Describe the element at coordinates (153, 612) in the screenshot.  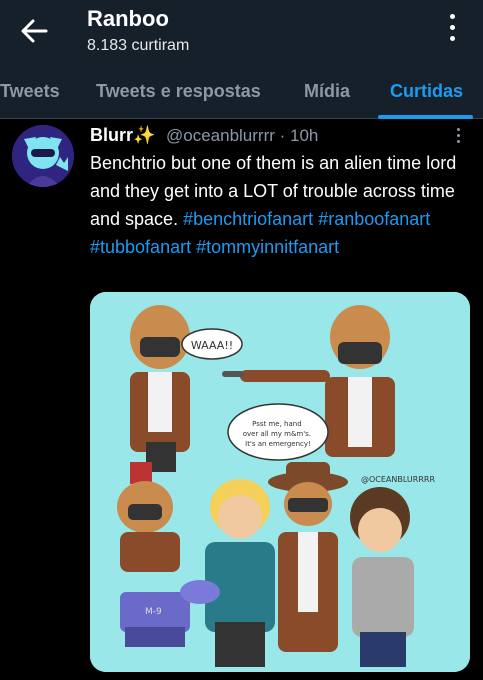
I see `robot-label: M-9` at that location.